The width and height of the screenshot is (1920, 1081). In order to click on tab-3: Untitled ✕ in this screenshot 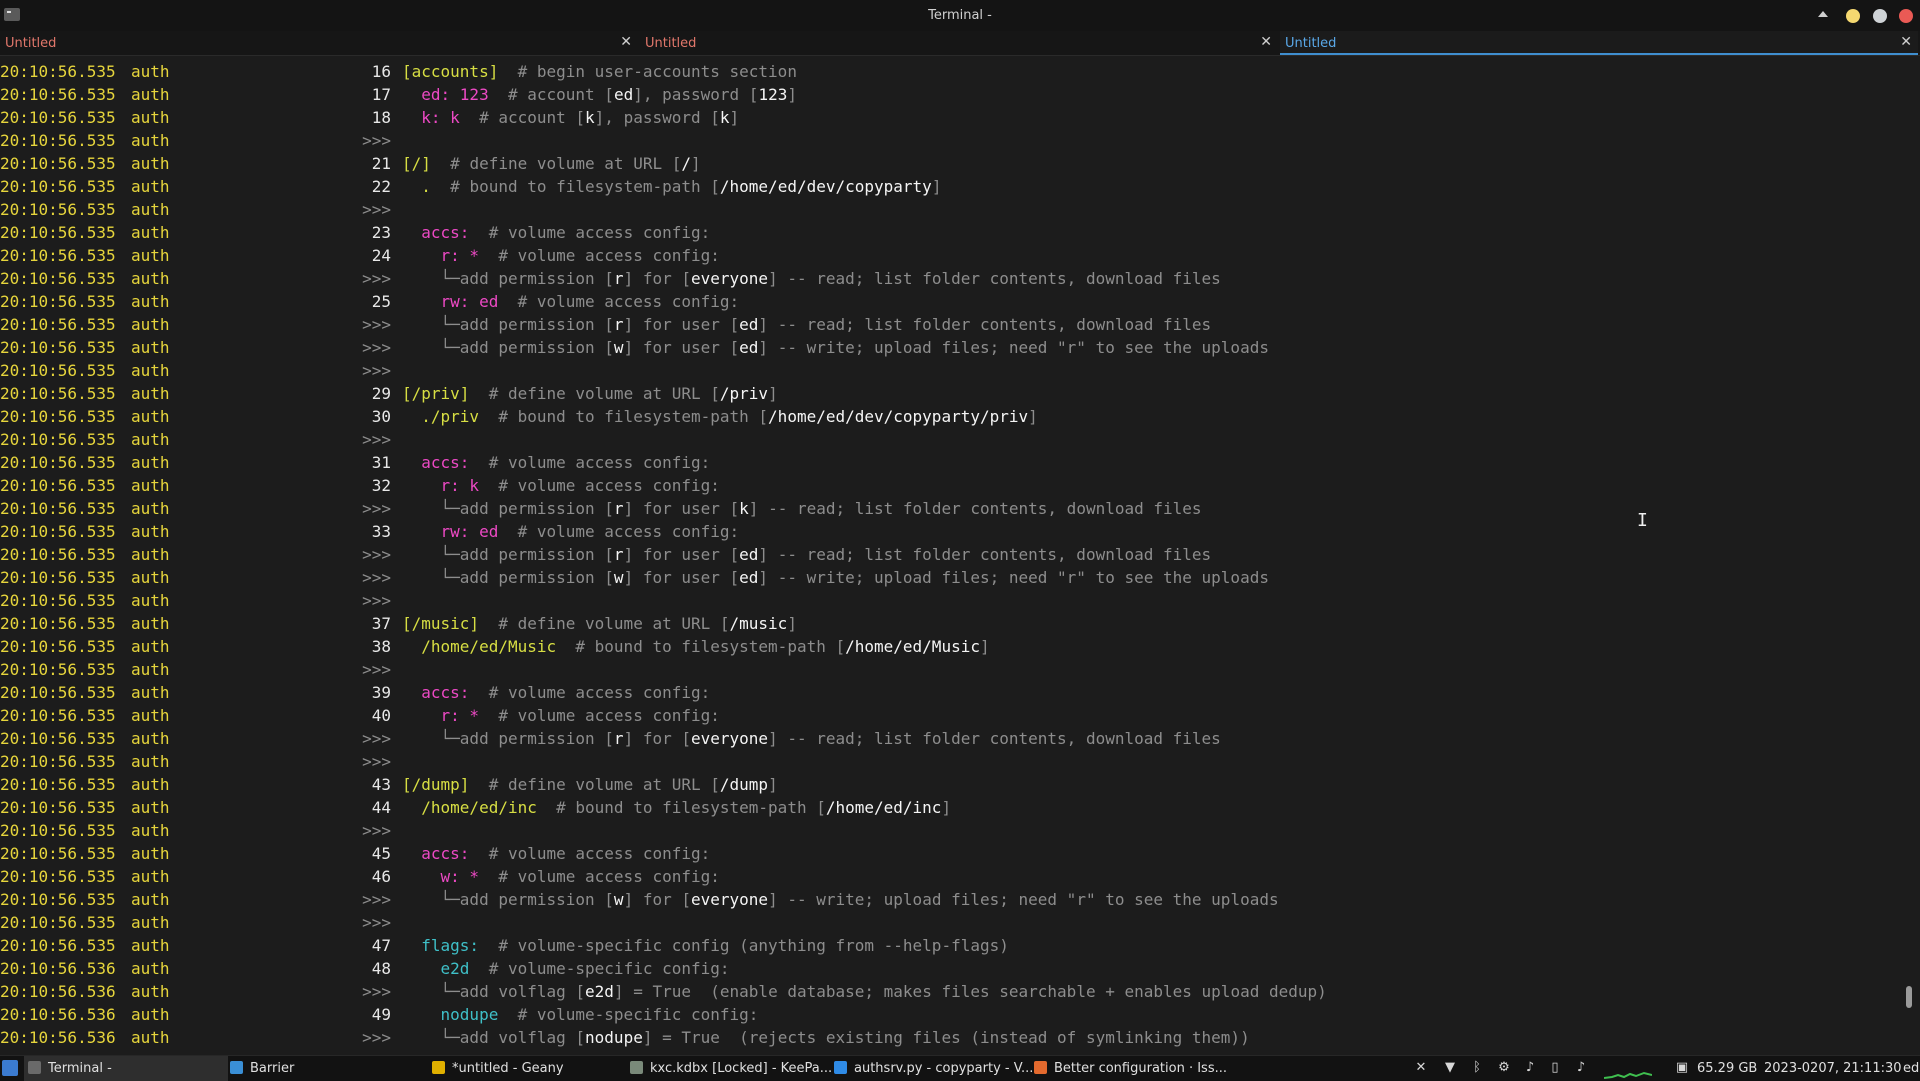, I will do `click(1599, 43)`.